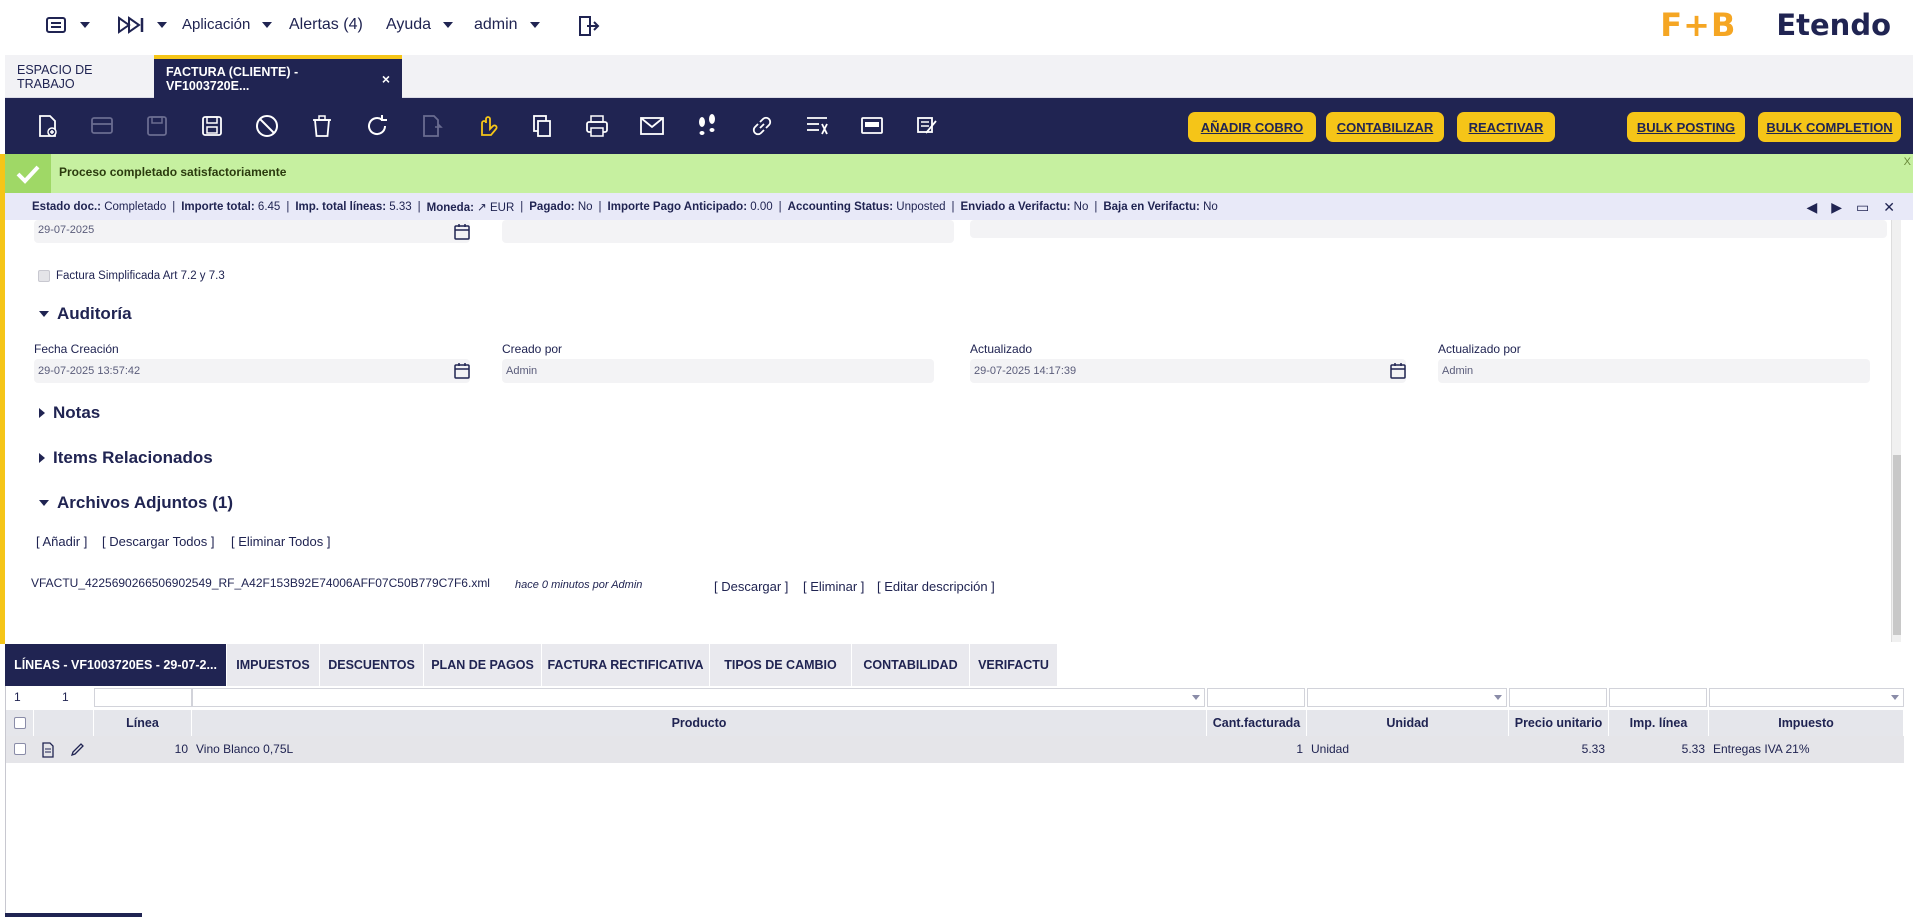  I want to click on logout-button, so click(589, 26).